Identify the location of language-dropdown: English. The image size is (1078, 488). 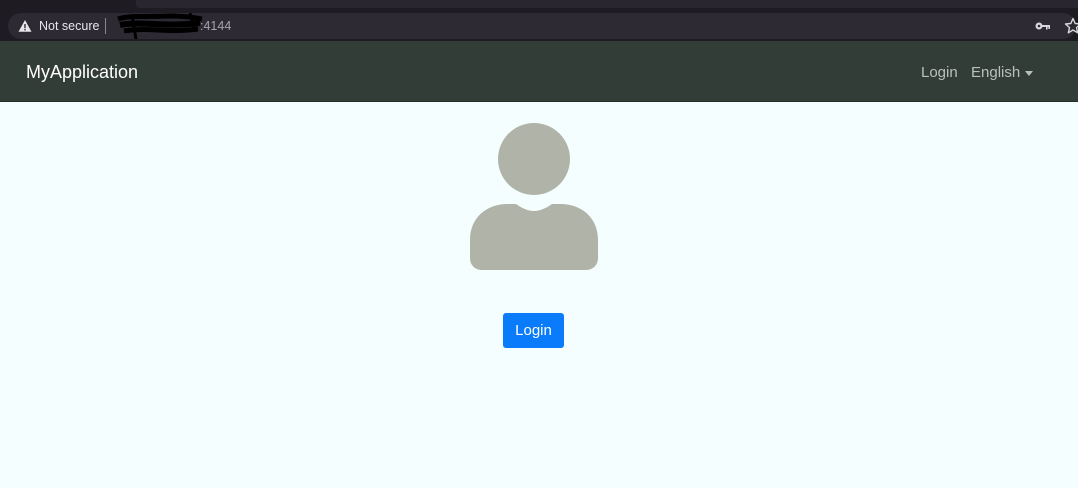
(995, 73).